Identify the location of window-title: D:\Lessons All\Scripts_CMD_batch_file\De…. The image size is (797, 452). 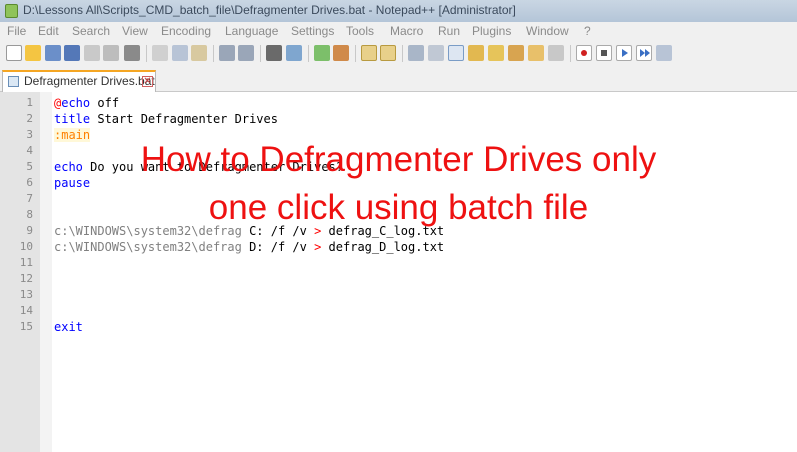
(269, 10).